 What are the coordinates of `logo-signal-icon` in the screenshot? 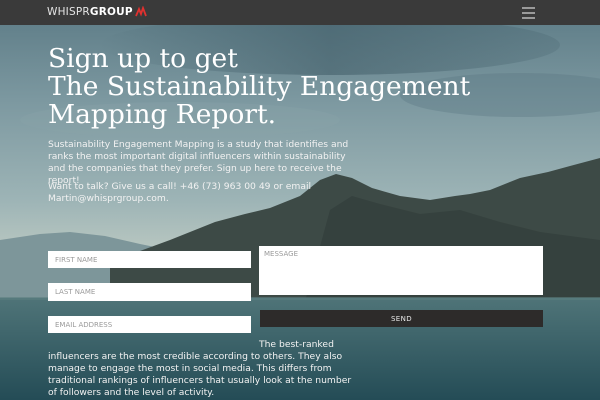 It's located at (140, 11).